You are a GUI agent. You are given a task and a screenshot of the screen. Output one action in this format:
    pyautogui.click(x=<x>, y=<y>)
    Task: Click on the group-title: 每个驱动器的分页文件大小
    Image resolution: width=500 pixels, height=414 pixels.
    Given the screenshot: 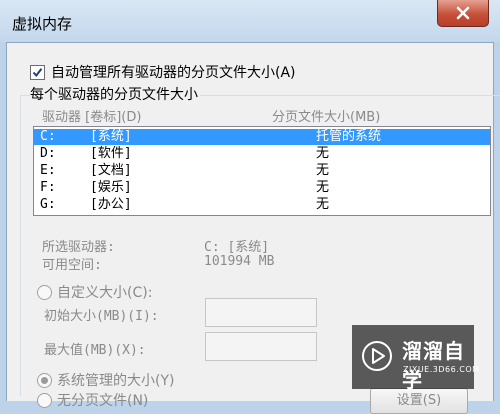 What is the action you would take?
    pyautogui.click(x=115, y=94)
    